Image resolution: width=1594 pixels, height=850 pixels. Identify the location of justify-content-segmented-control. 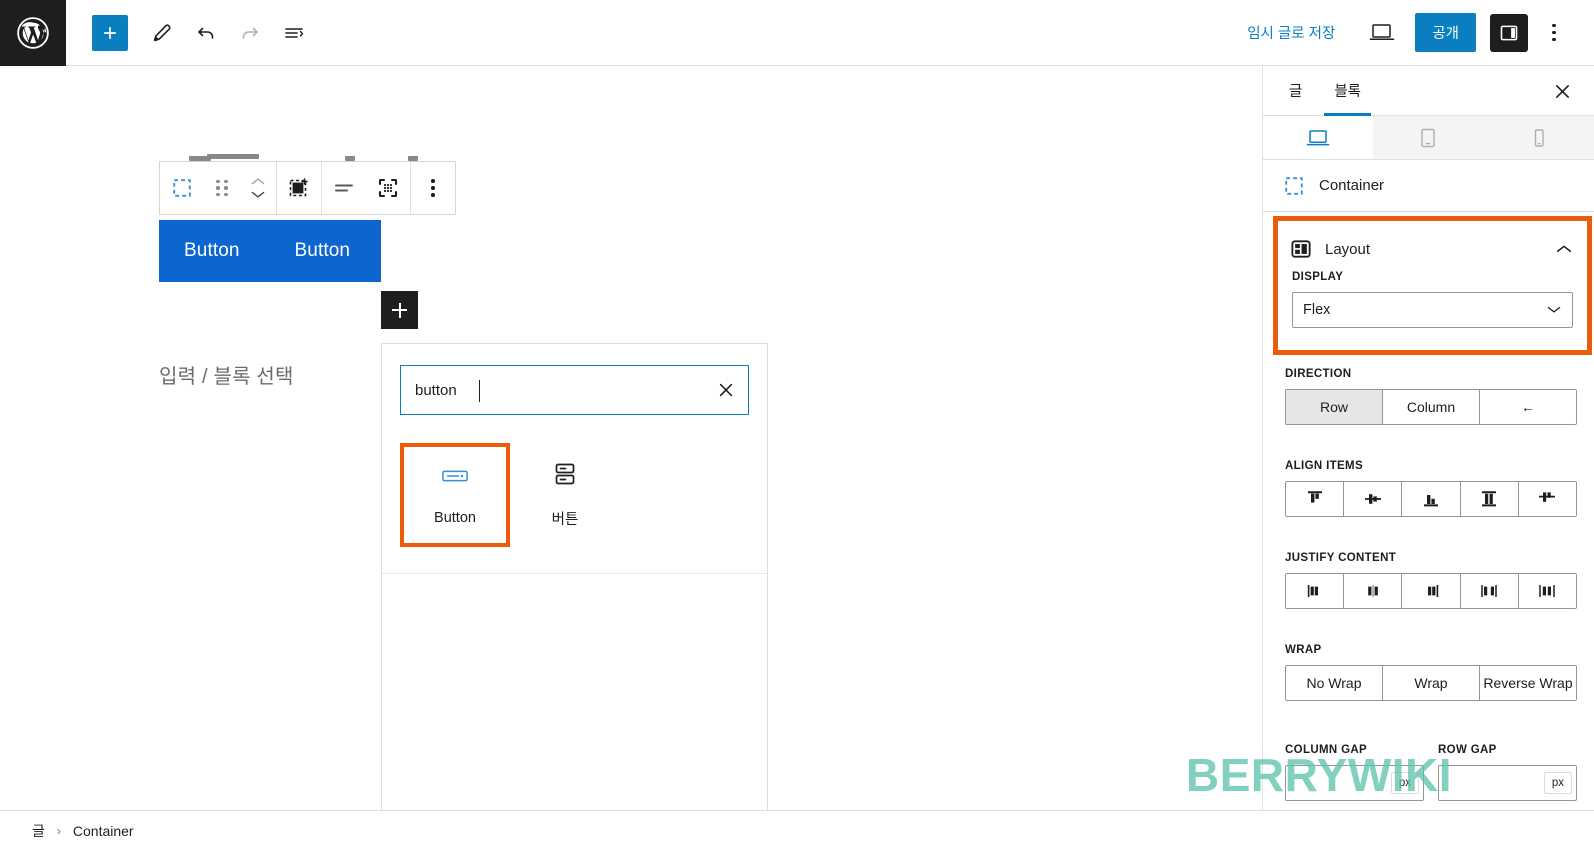
(1431, 591).